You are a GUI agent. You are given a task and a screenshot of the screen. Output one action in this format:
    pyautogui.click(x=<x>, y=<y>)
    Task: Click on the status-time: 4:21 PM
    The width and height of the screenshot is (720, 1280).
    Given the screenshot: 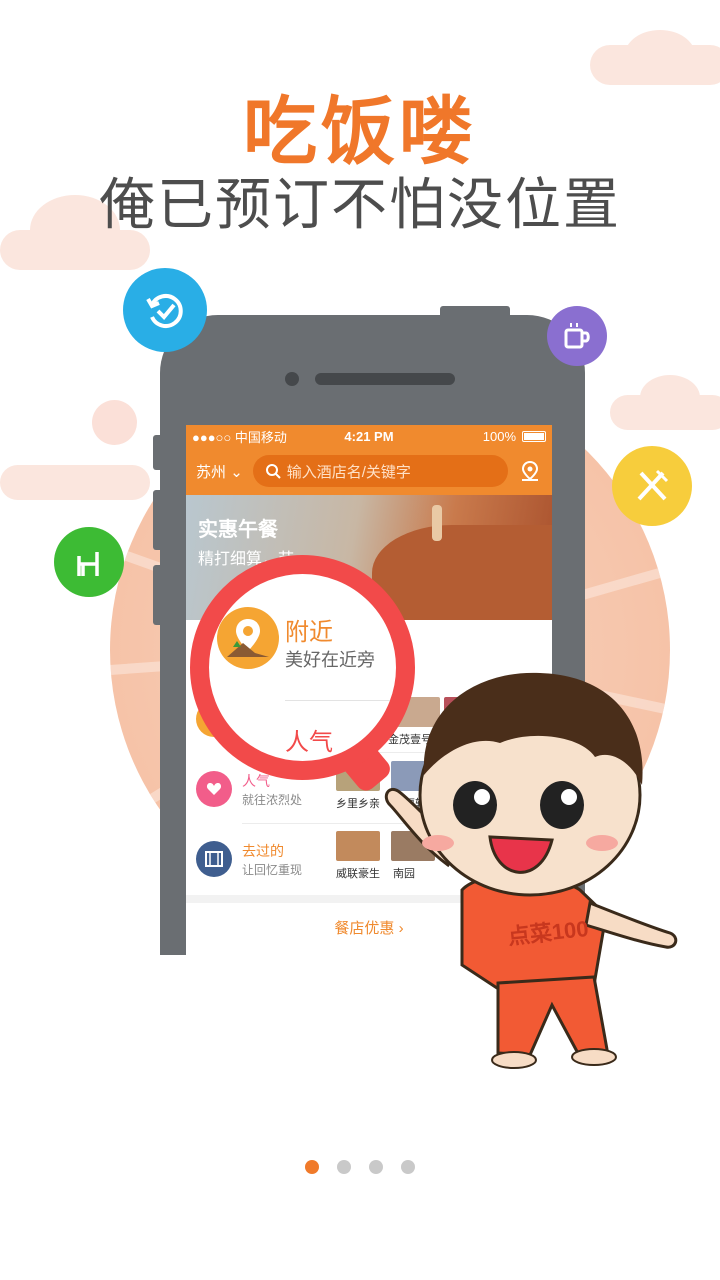 What is the action you would take?
    pyautogui.click(x=369, y=436)
    